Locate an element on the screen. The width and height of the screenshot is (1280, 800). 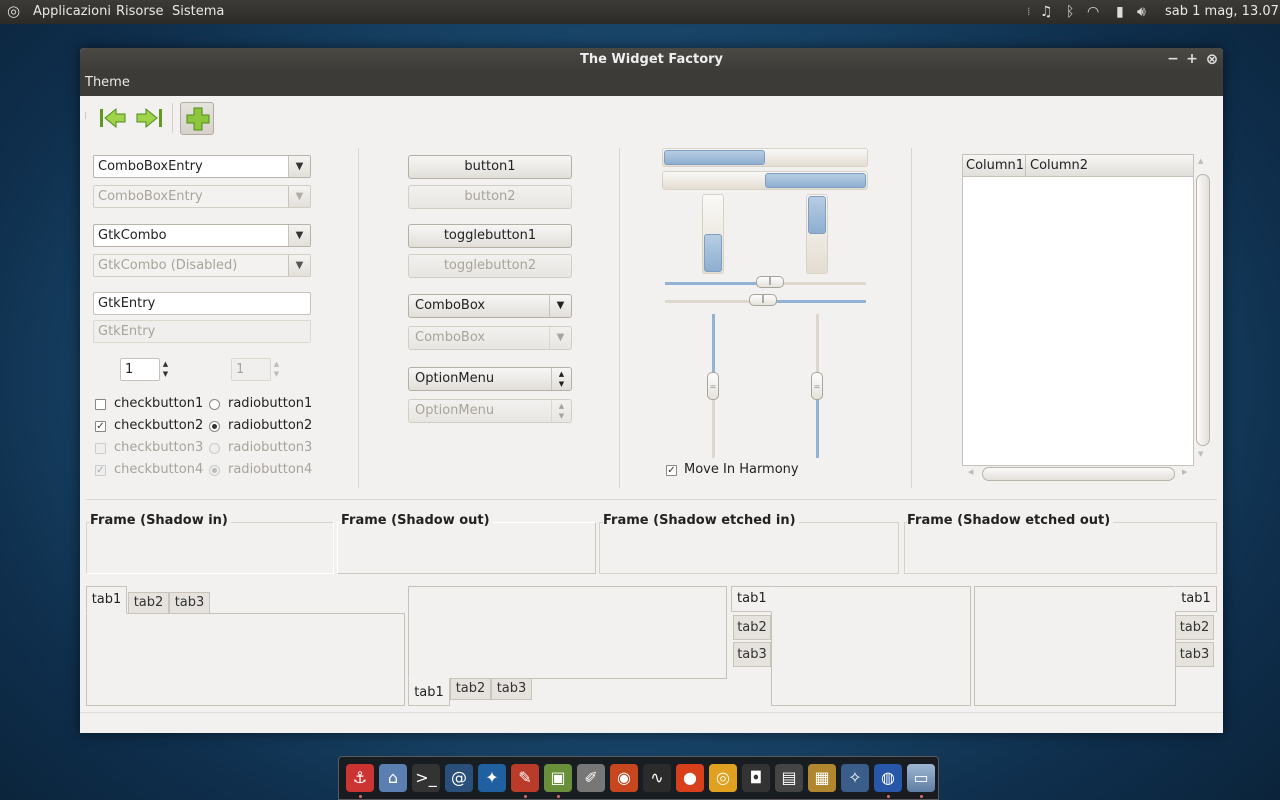
system-monitor-icon: ∿ is located at coordinates (657, 778).